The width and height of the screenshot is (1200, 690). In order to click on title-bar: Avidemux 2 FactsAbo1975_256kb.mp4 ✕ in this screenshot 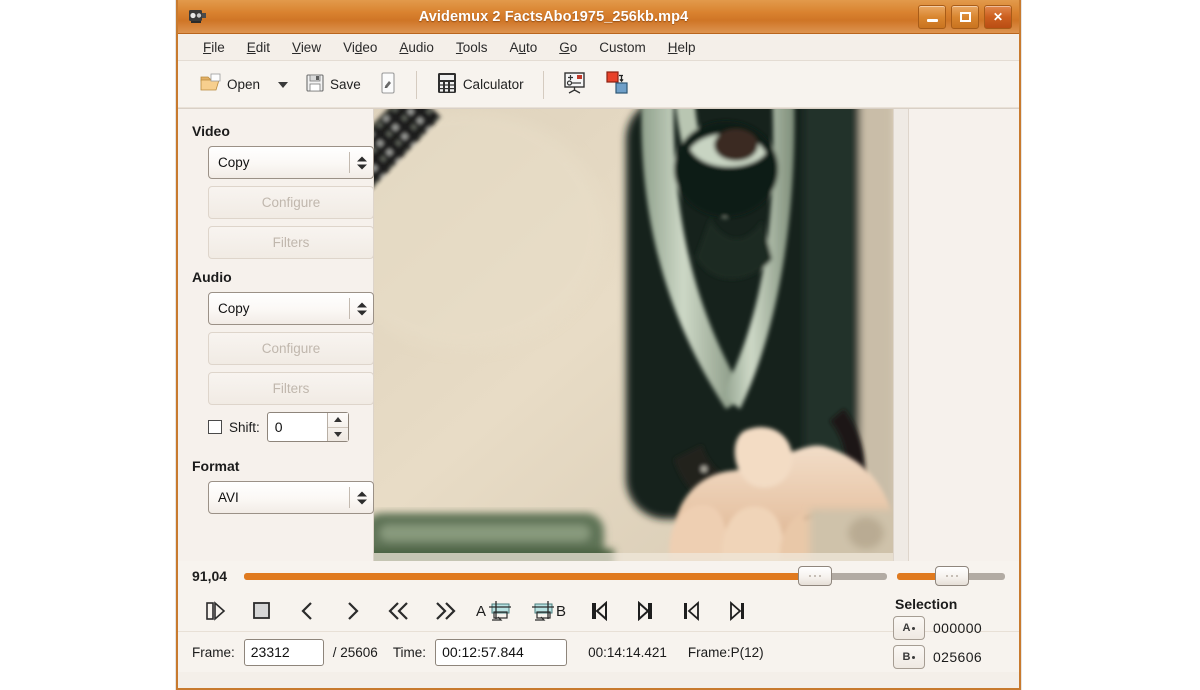, I will do `click(598, 17)`.